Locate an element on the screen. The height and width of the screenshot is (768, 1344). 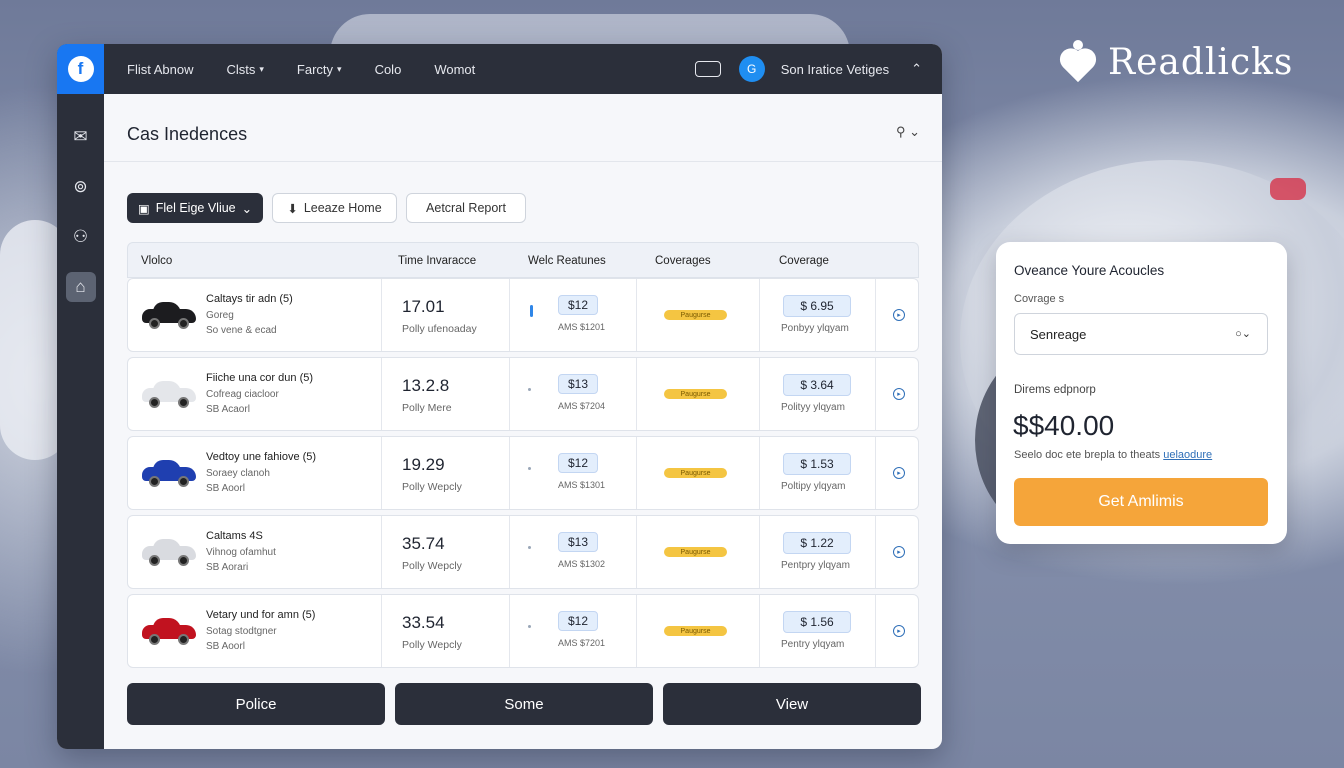
rate-detail: AMS $1201 is located at coordinates (582, 327).